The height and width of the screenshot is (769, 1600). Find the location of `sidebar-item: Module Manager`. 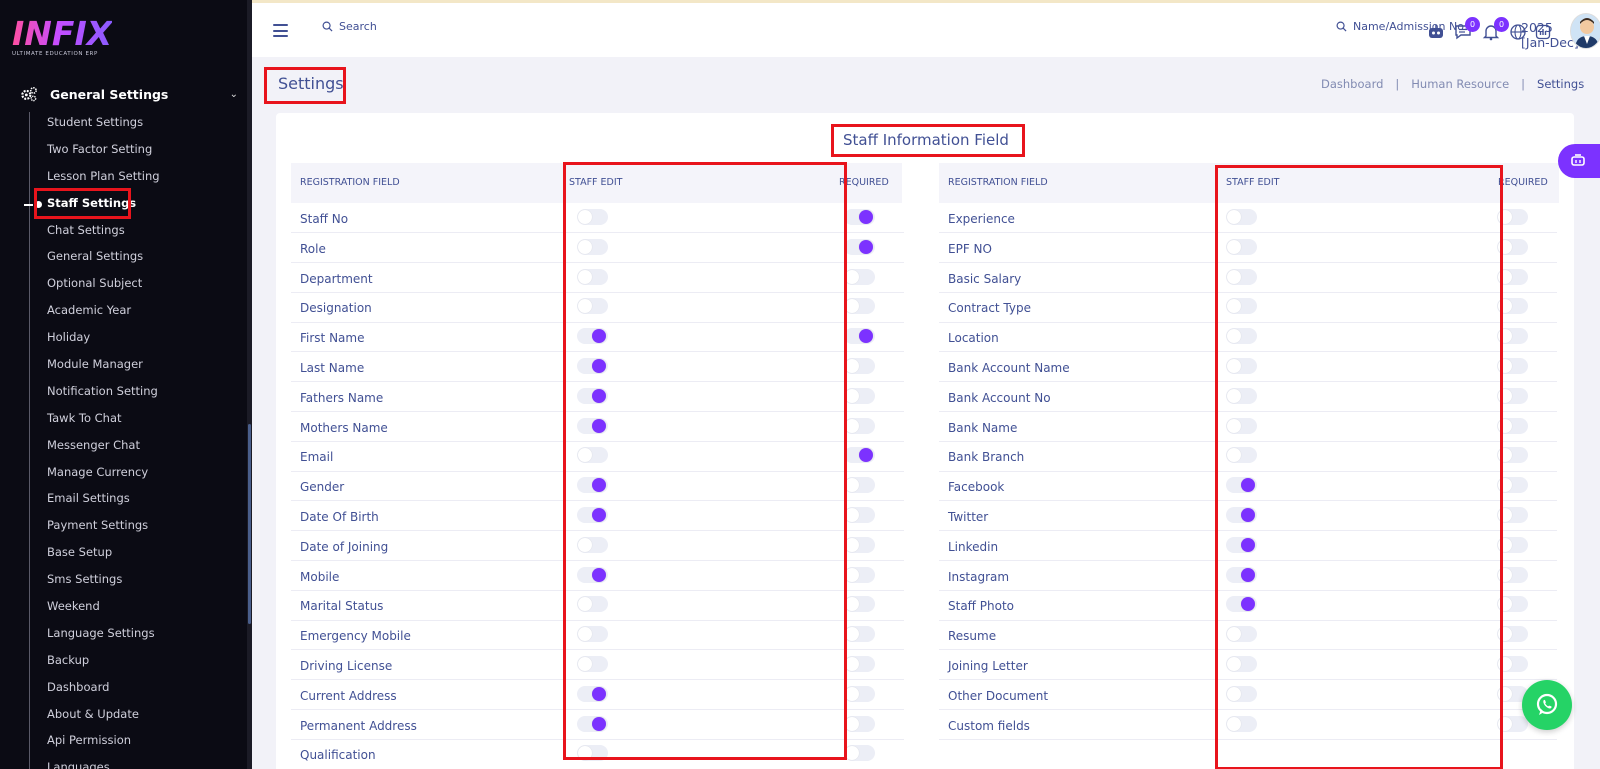

sidebar-item: Module Manager is located at coordinates (103, 369).